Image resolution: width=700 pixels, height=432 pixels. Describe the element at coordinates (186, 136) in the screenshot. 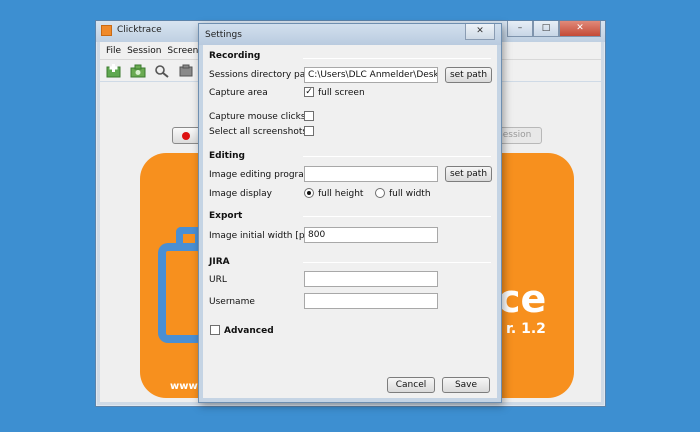

I see `record-icon` at that location.